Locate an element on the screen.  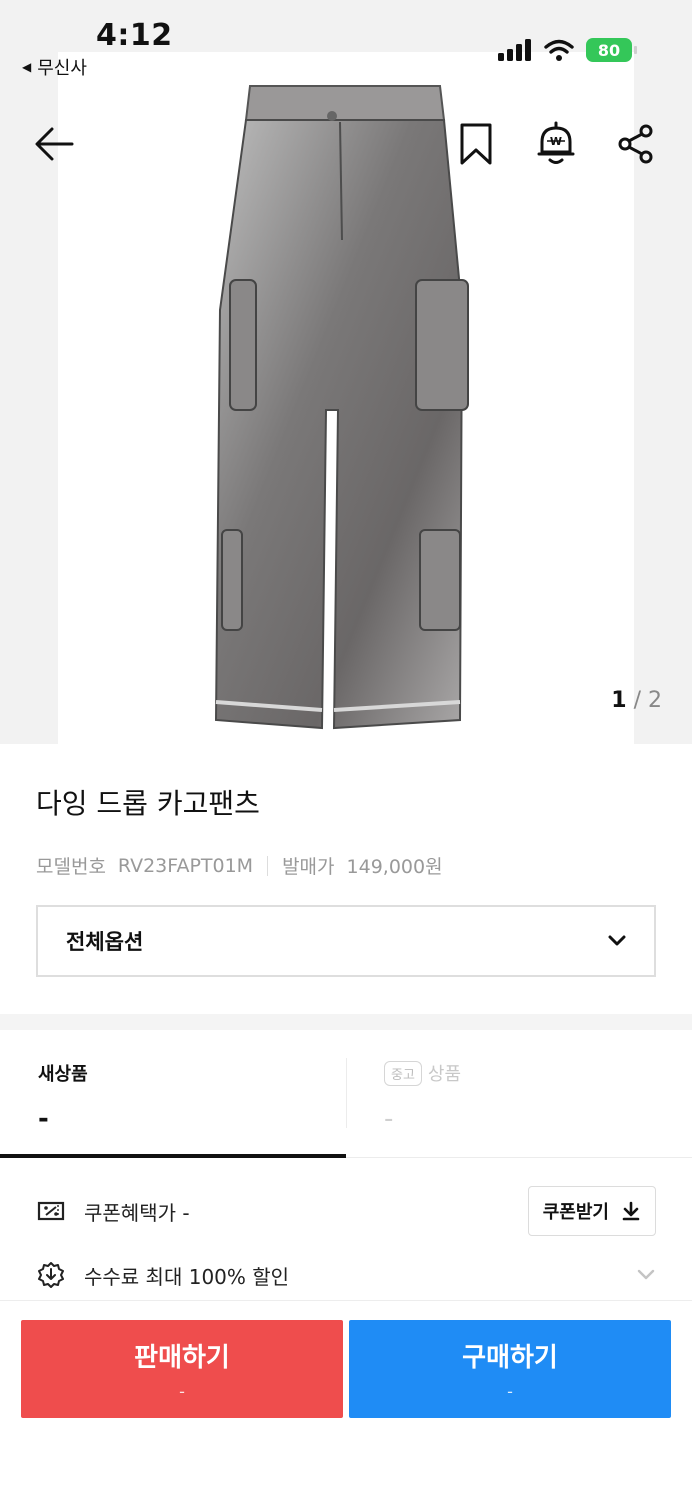
buy-label: 구매하기 is located at coordinates (510, 1358).